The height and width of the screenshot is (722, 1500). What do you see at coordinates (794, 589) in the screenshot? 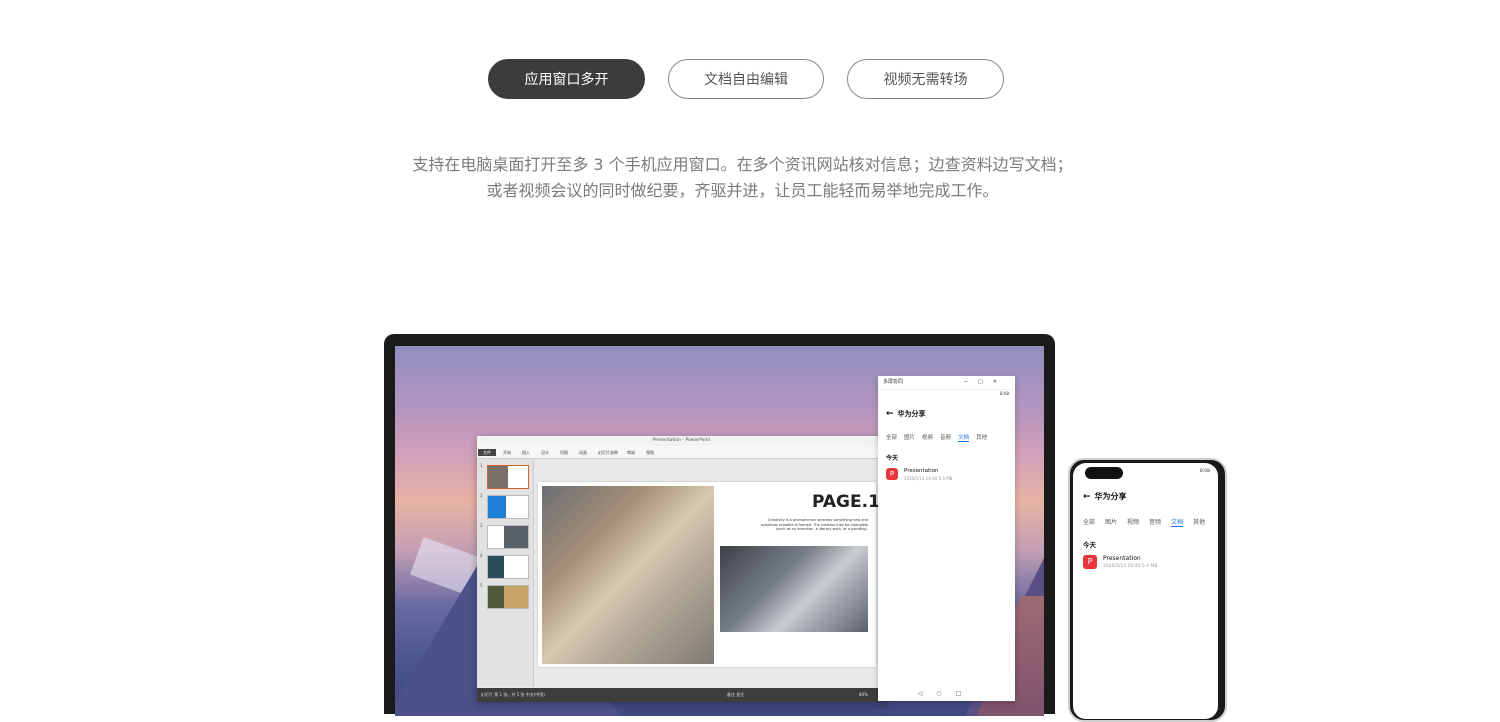
I see `slide-photo-laptop` at bounding box center [794, 589].